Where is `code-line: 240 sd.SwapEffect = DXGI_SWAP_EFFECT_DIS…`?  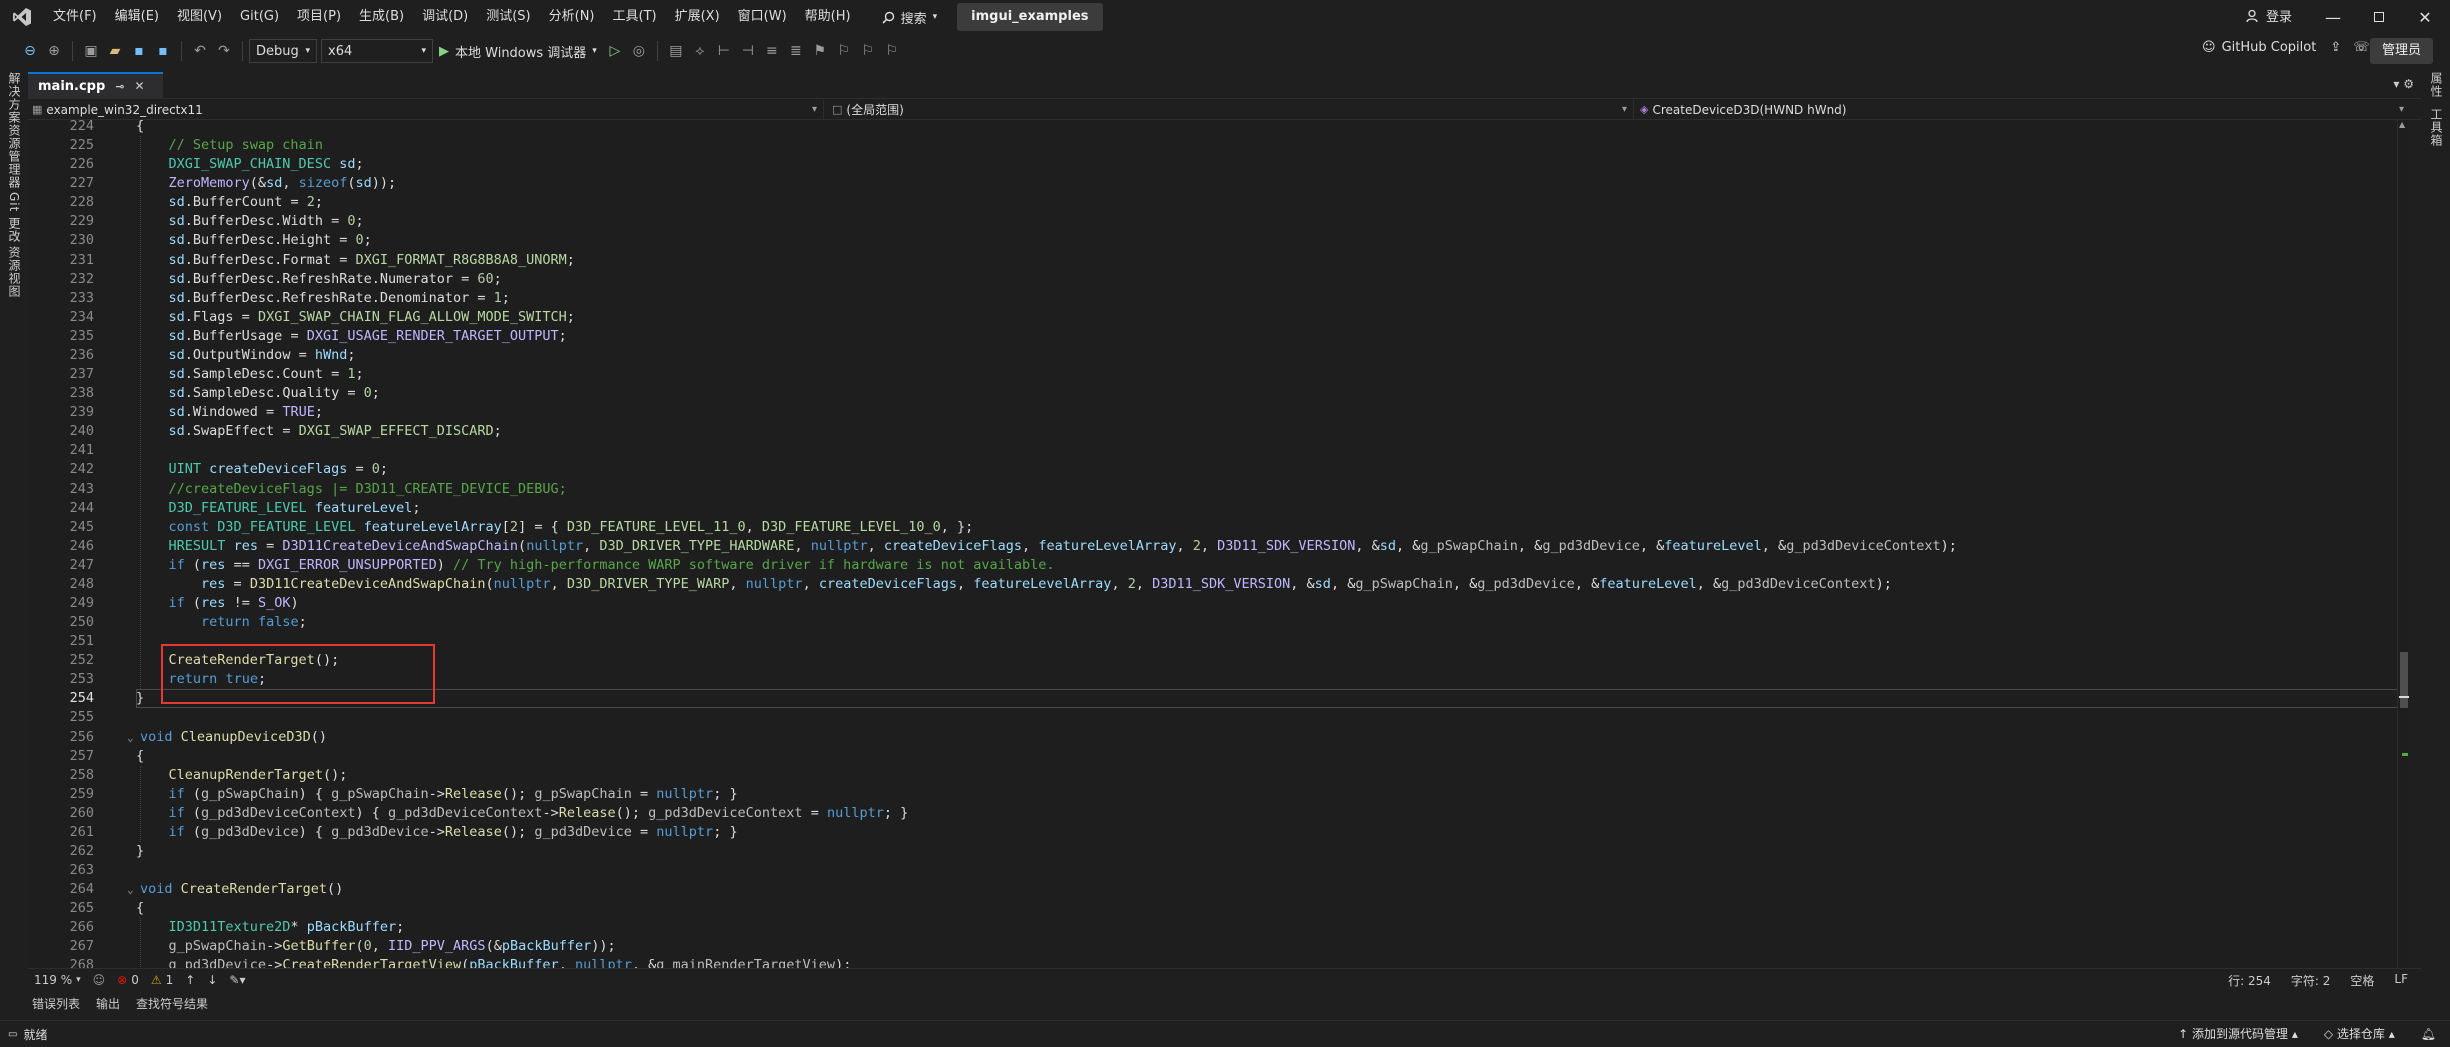
code-line: 240 sd.SwapEffect = DXGI_SWAP_EFFECT_DIS… is located at coordinates (1213, 431).